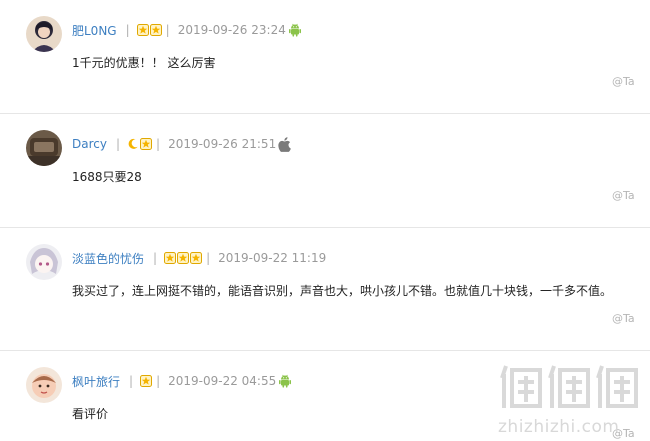 The width and height of the screenshot is (650, 441). I want to click on moon-icon, so click(133, 144).